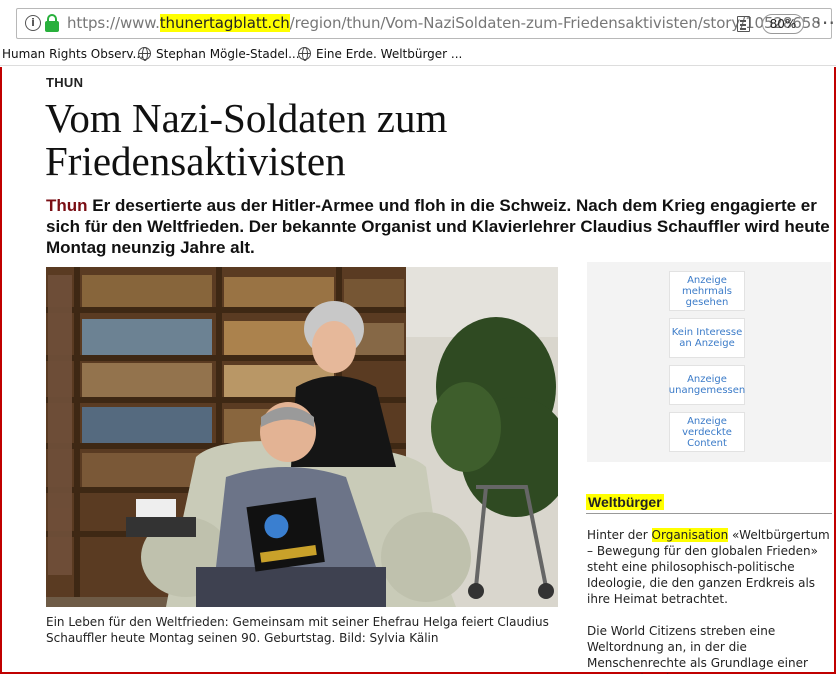 The image size is (836, 674). Describe the element at coordinates (246, 139) in the screenshot. I see `article-headline: Vom Nazi-Soldaten zum Friedensaktivisten` at that location.